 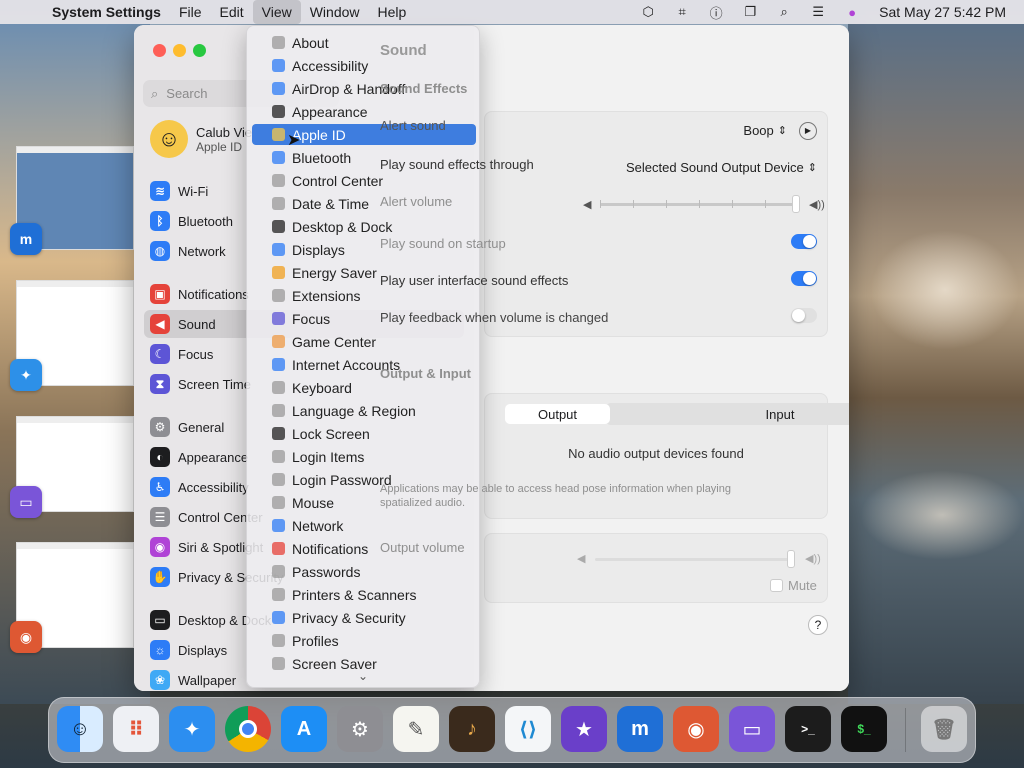 I want to click on menu-item-privacy-security: Privacy & Security, so click(x=364, y=617).